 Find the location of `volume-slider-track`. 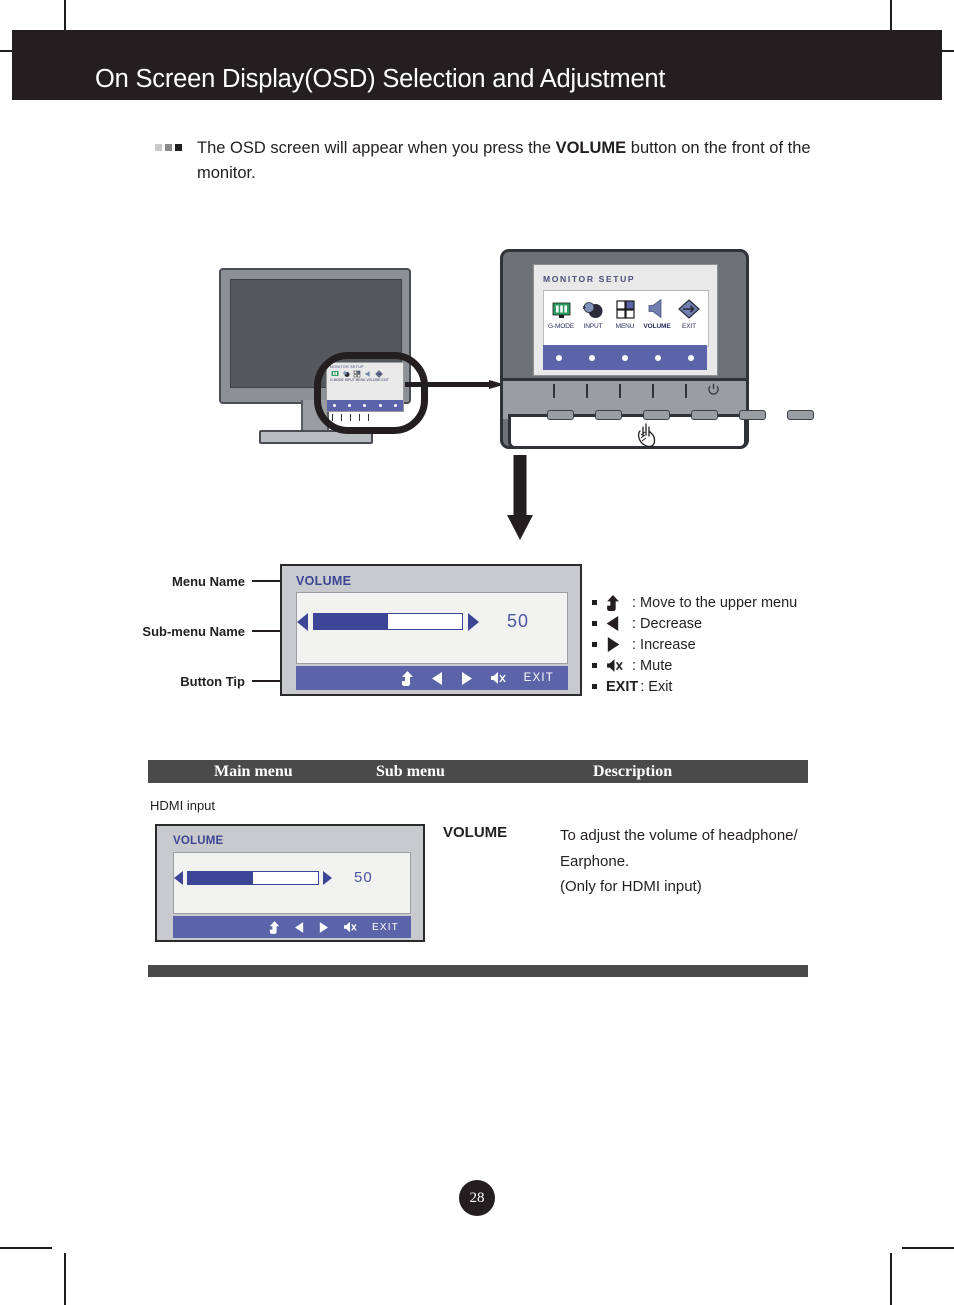

volume-slider-track is located at coordinates (388, 621).